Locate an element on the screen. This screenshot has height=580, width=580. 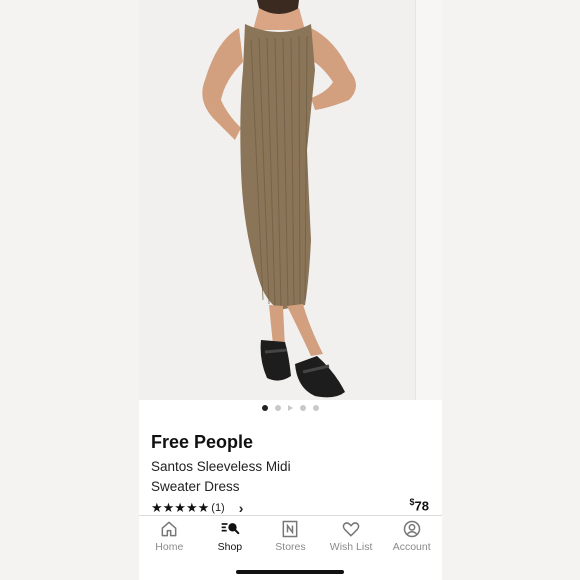
home-icon is located at coordinates (169, 529).